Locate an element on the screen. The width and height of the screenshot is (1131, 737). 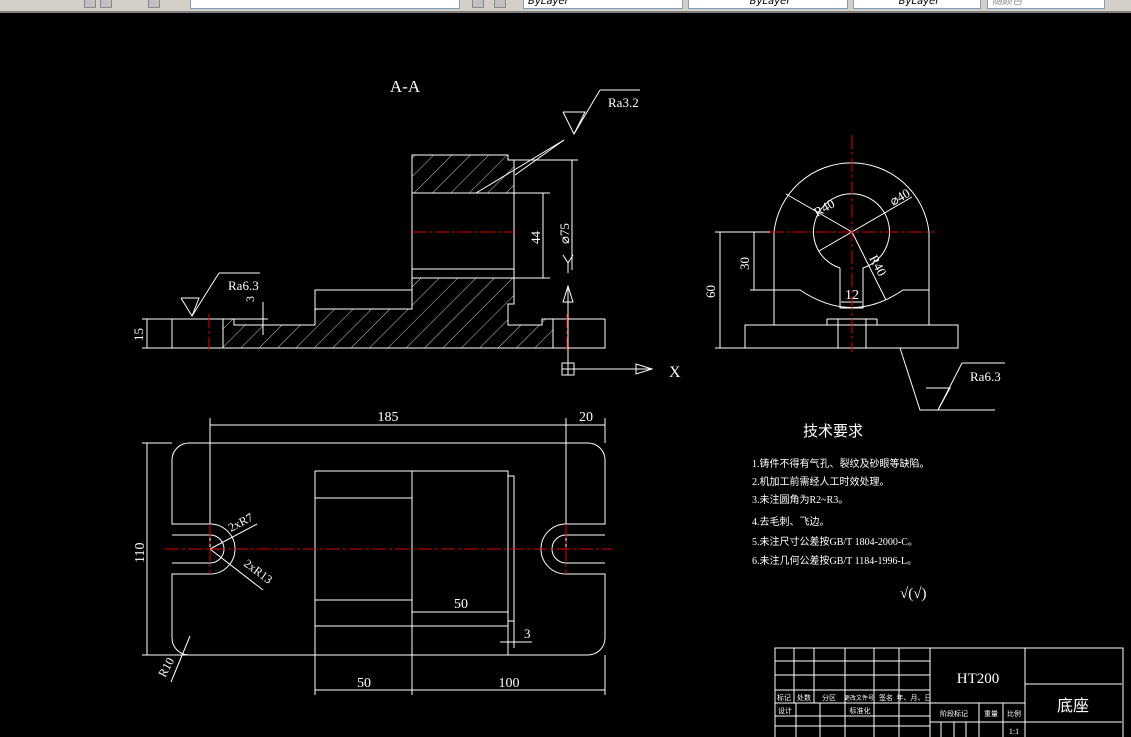
dim-3-plan: 3 is located at coordinates (527, 633).